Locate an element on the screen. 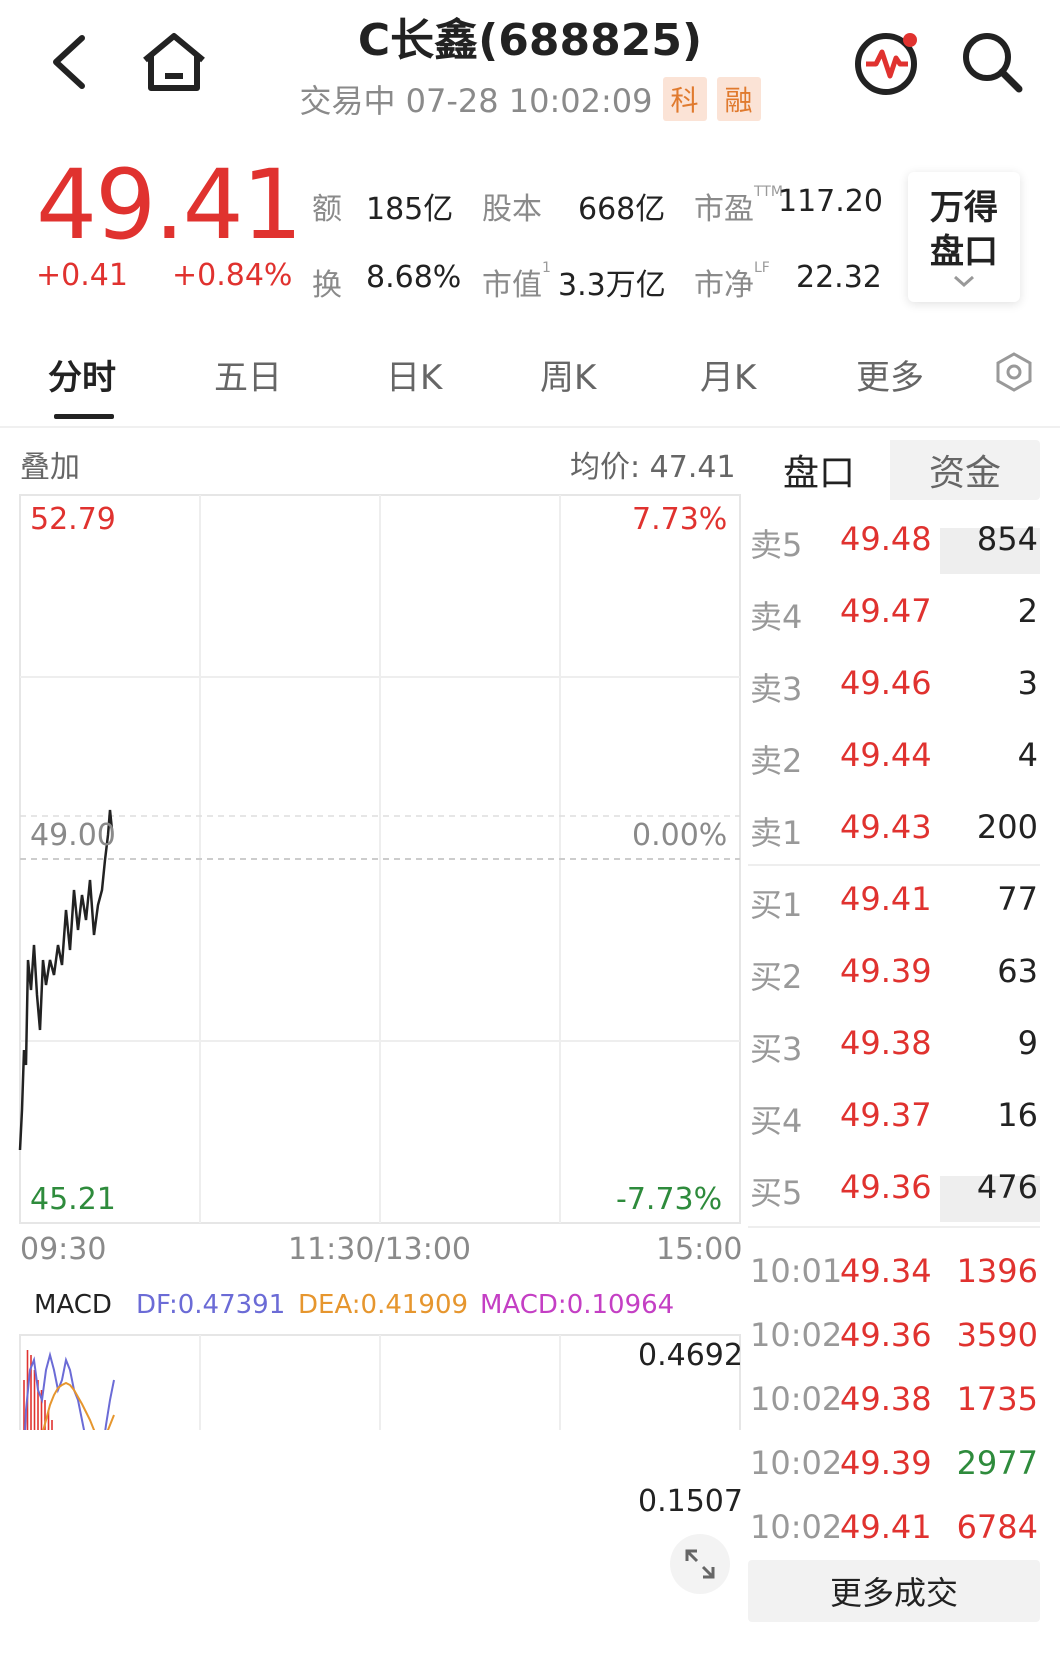 The height and width of the screenshot is (1664, 1060). x-axis-end: 15:00 is located at coordinates (699, 1249).